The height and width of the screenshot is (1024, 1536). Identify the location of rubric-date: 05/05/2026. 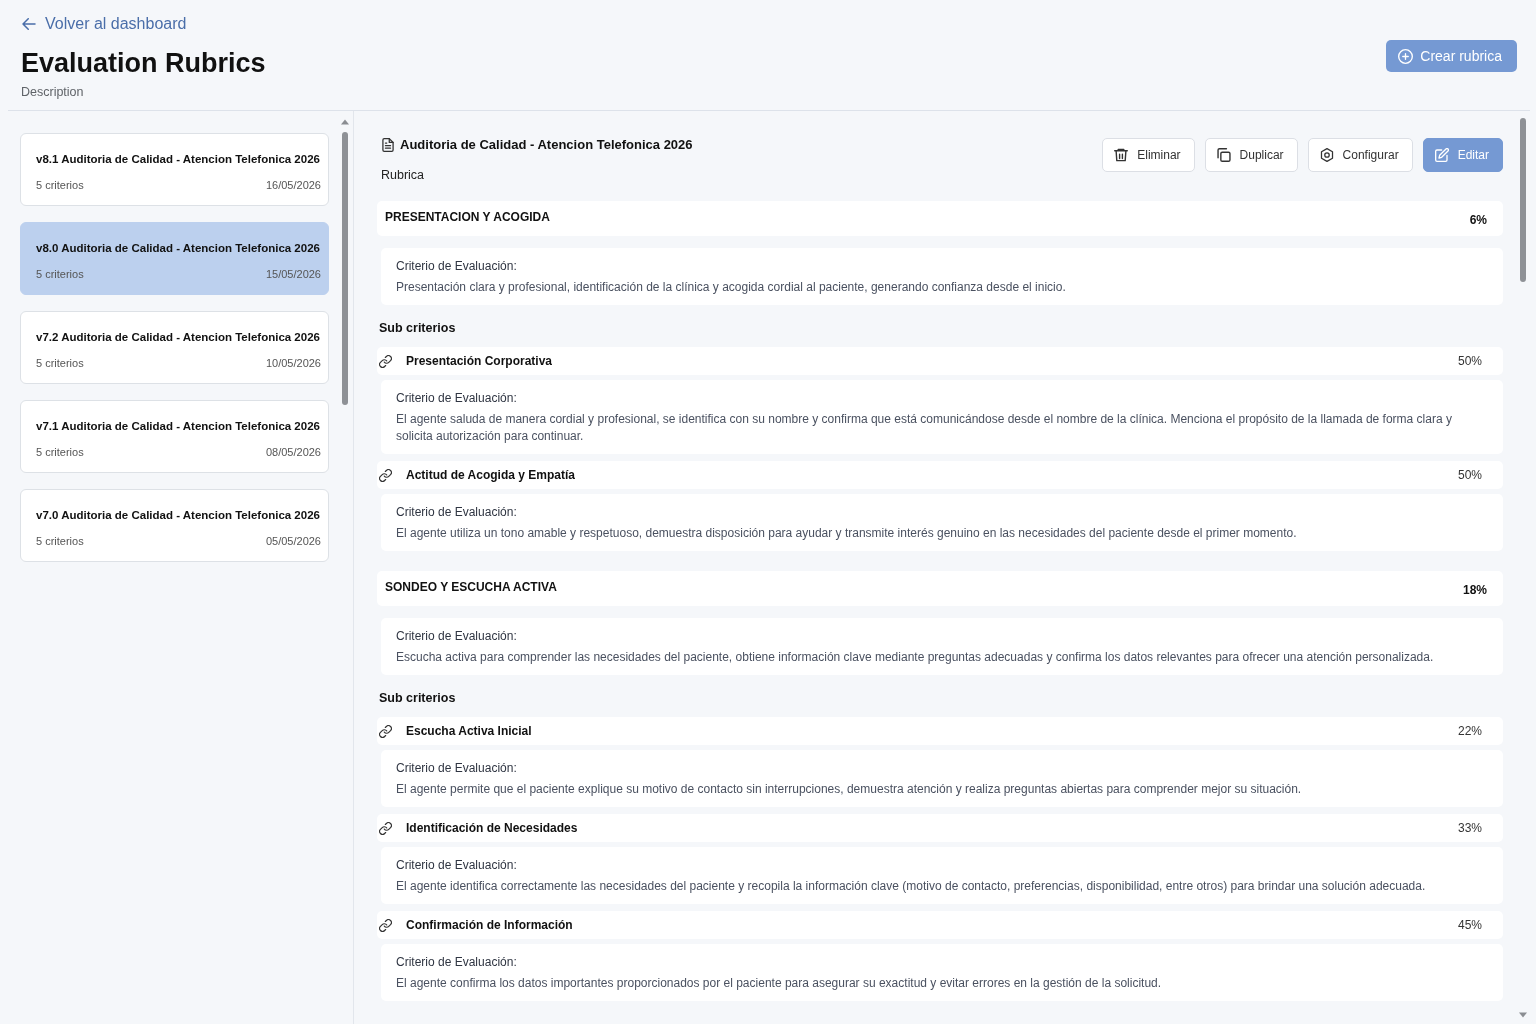
(293, 541).